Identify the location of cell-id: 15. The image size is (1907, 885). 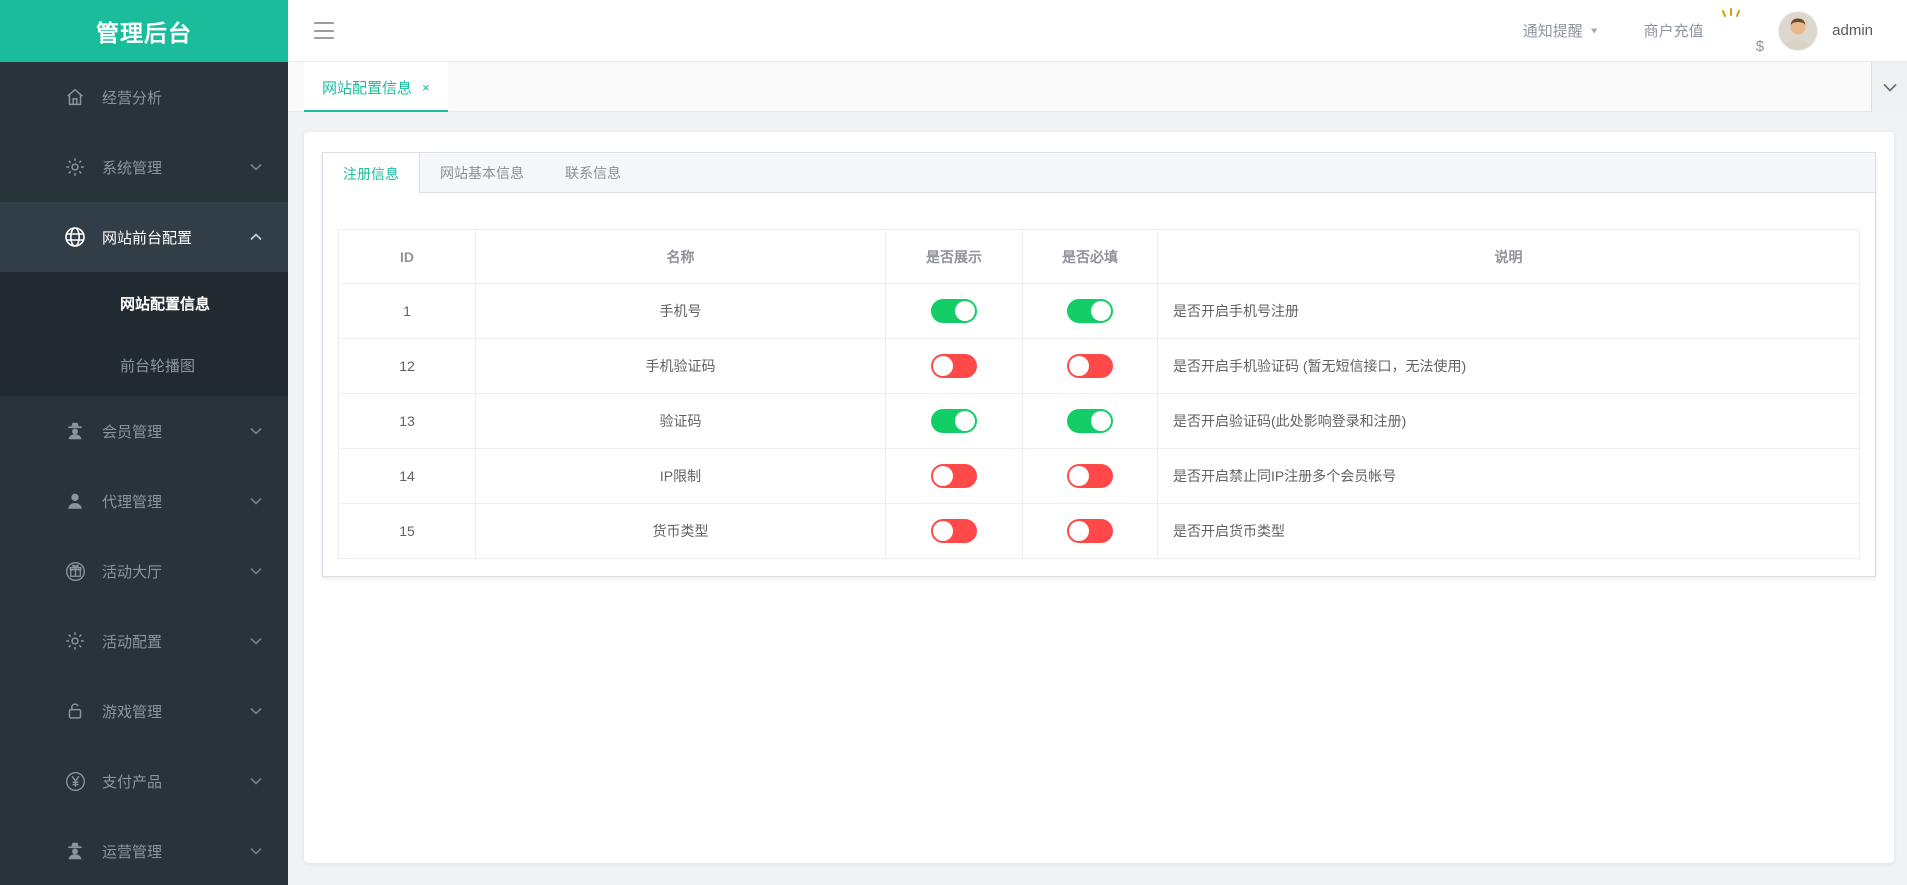
(407, 531).